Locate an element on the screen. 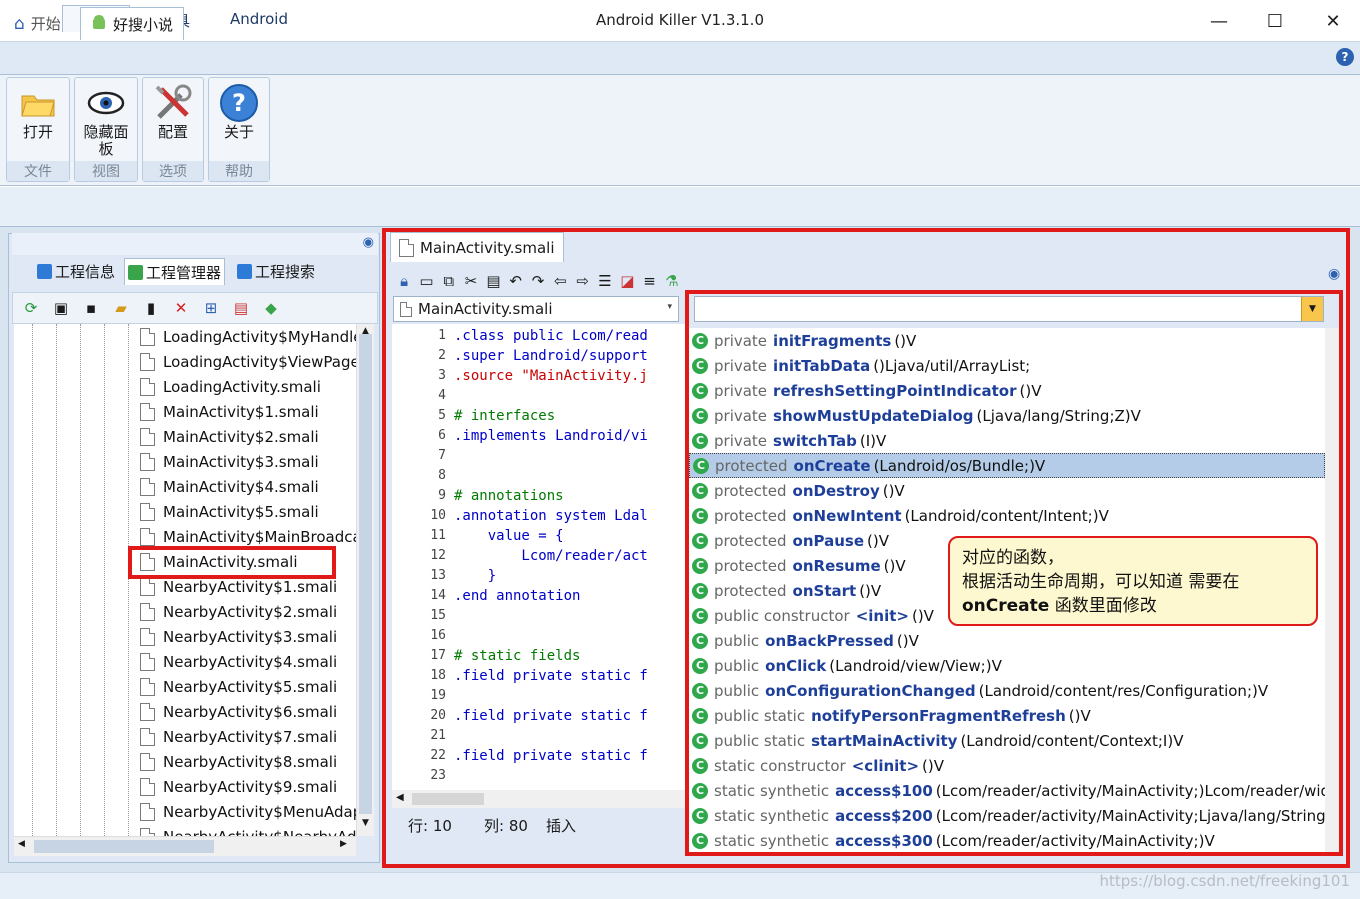  close-button: ✕ is located at coordinates (1333, 21).